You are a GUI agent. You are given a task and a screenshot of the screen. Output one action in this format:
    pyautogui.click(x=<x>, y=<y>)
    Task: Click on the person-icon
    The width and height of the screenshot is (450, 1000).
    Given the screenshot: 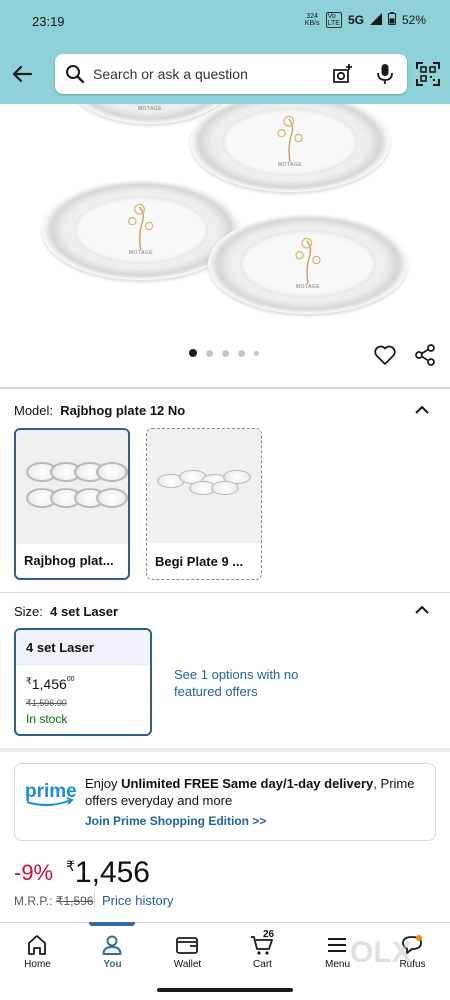 What is the action you would take?
    pyautogui.click(x=112, y=945)
    